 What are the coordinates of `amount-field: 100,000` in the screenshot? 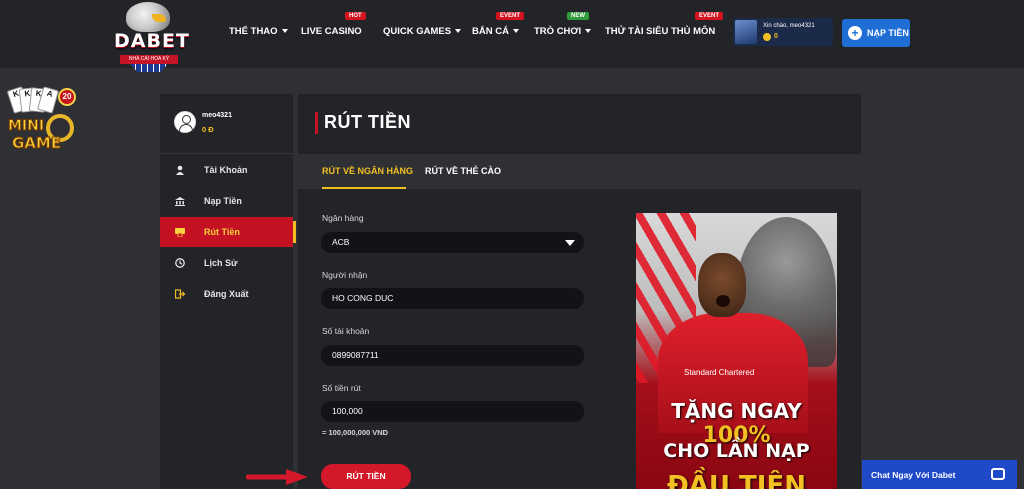 It's located at (452, 411).